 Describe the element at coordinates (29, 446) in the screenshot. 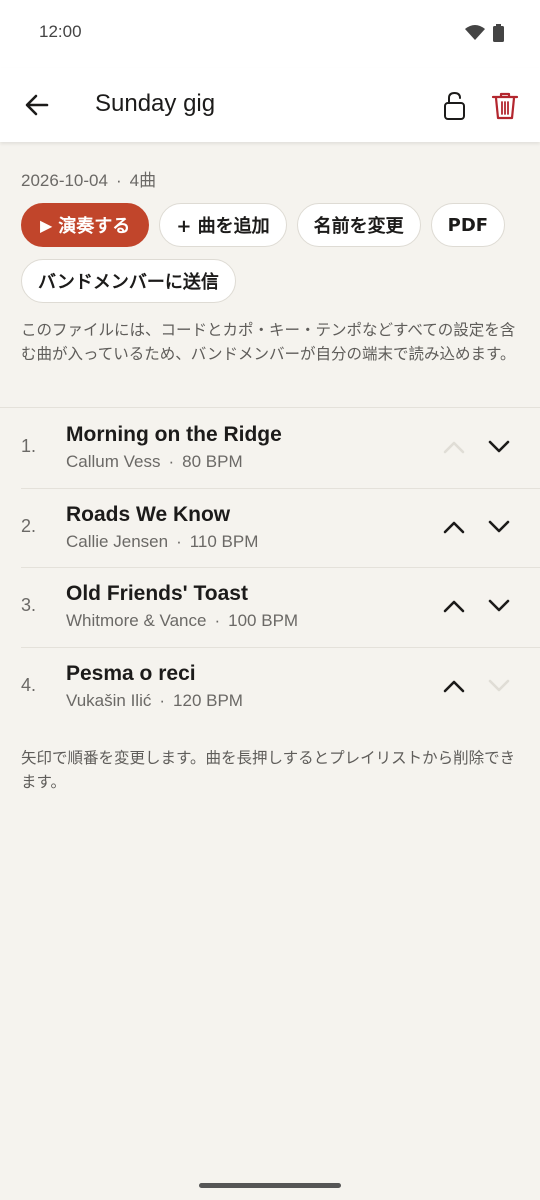

I see `song-number: 1.` at that location.